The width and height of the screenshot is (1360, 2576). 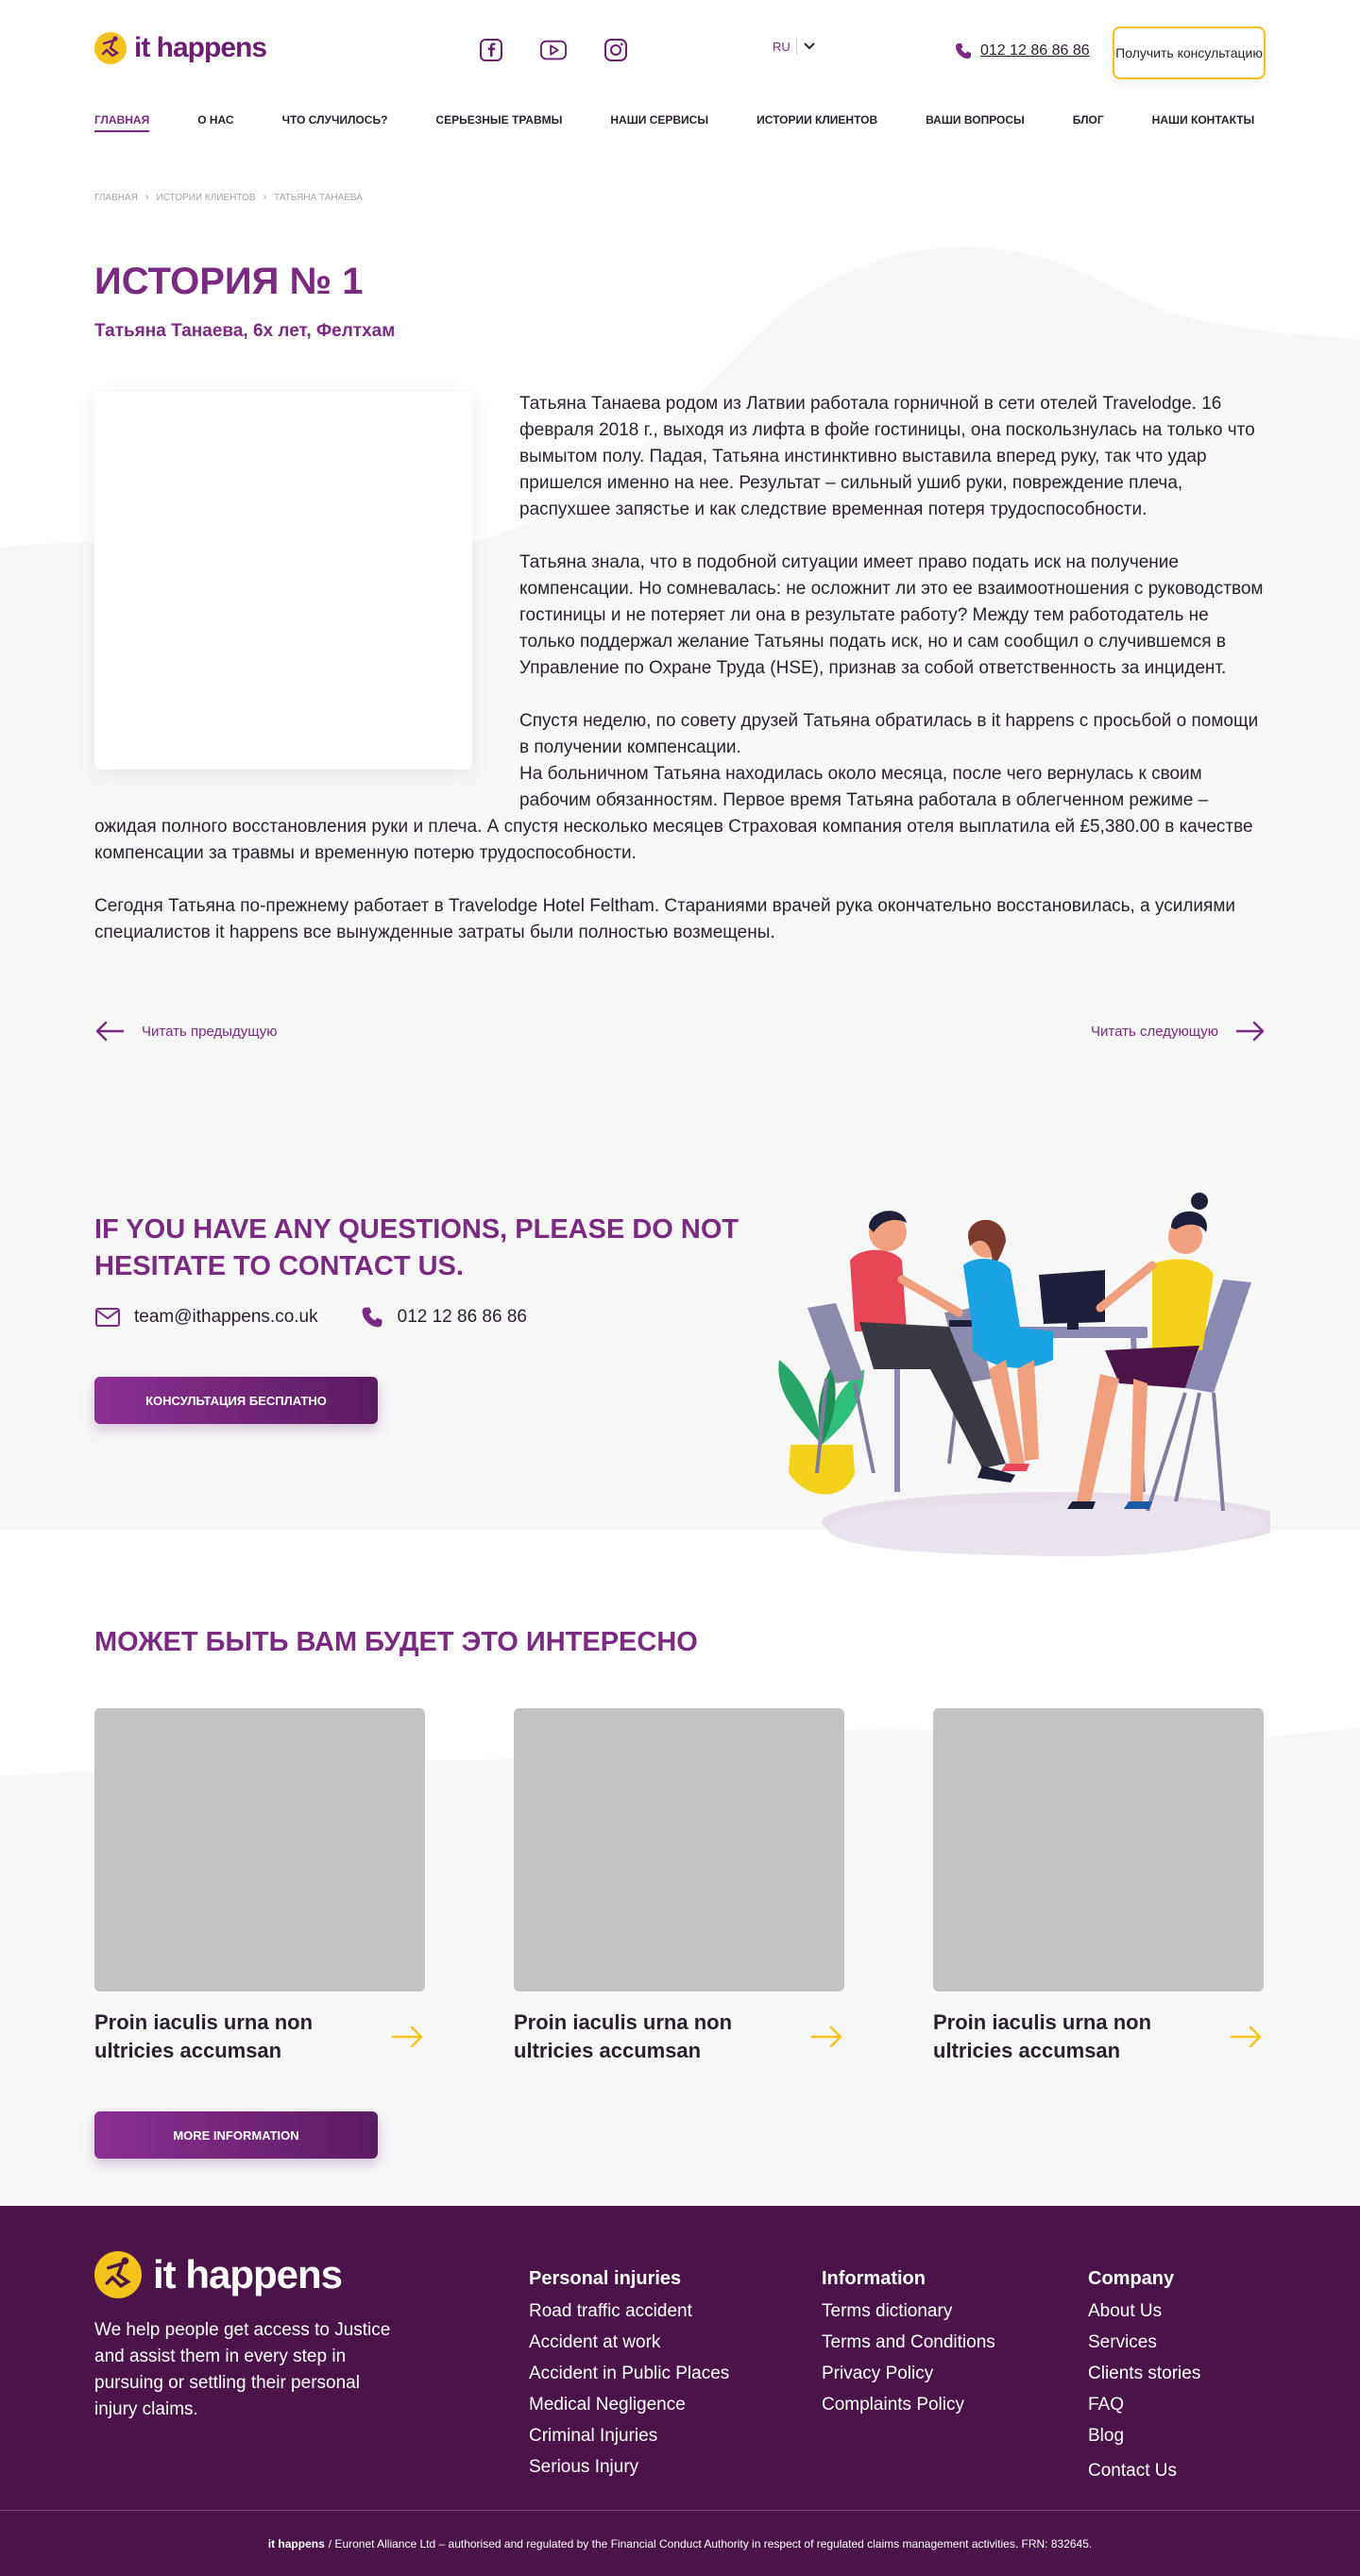 What do you see at coordinates (908, 2311) in the screenshot?
I see `footer-link: Terms dictionary` at bounding box center [908, 2311].